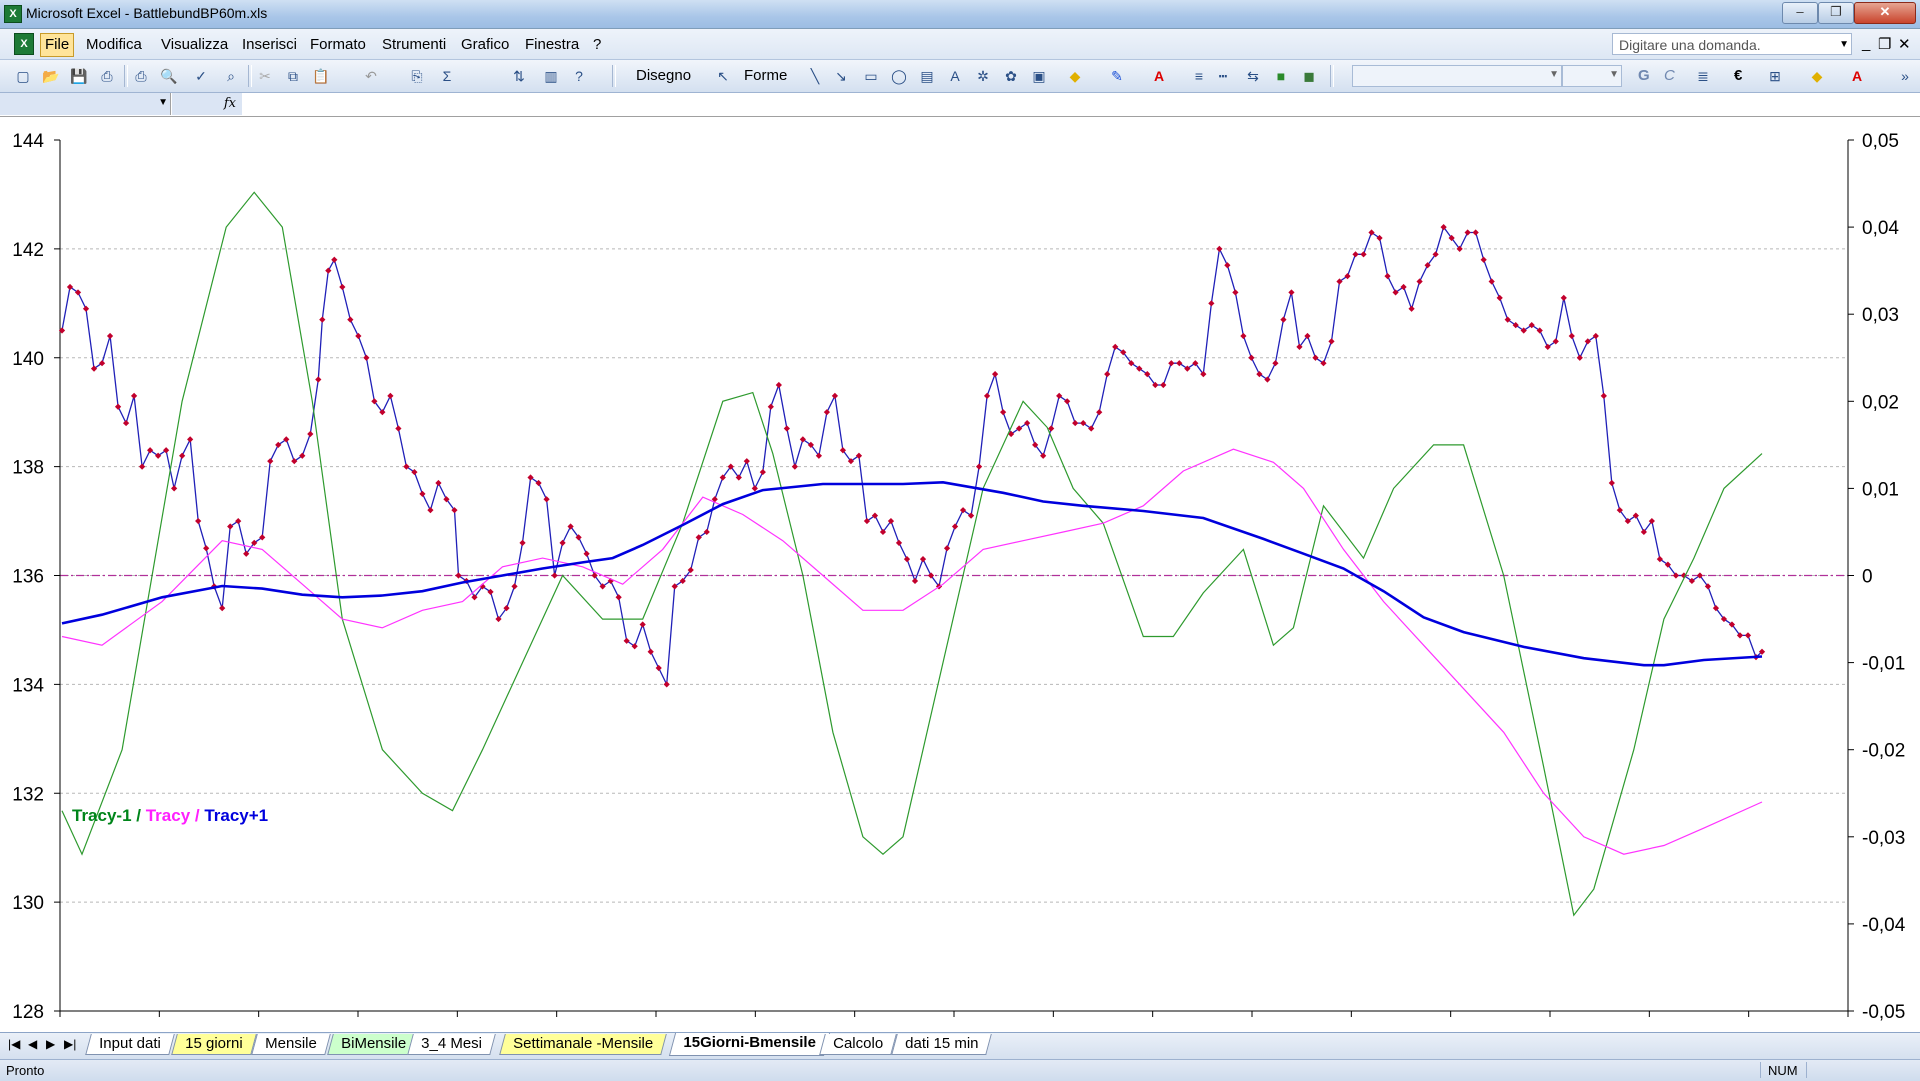 Image resolution: width=1920 pixels, height=1081 pixels. I want to click on oval-icon: ◯, so click(899, 76).